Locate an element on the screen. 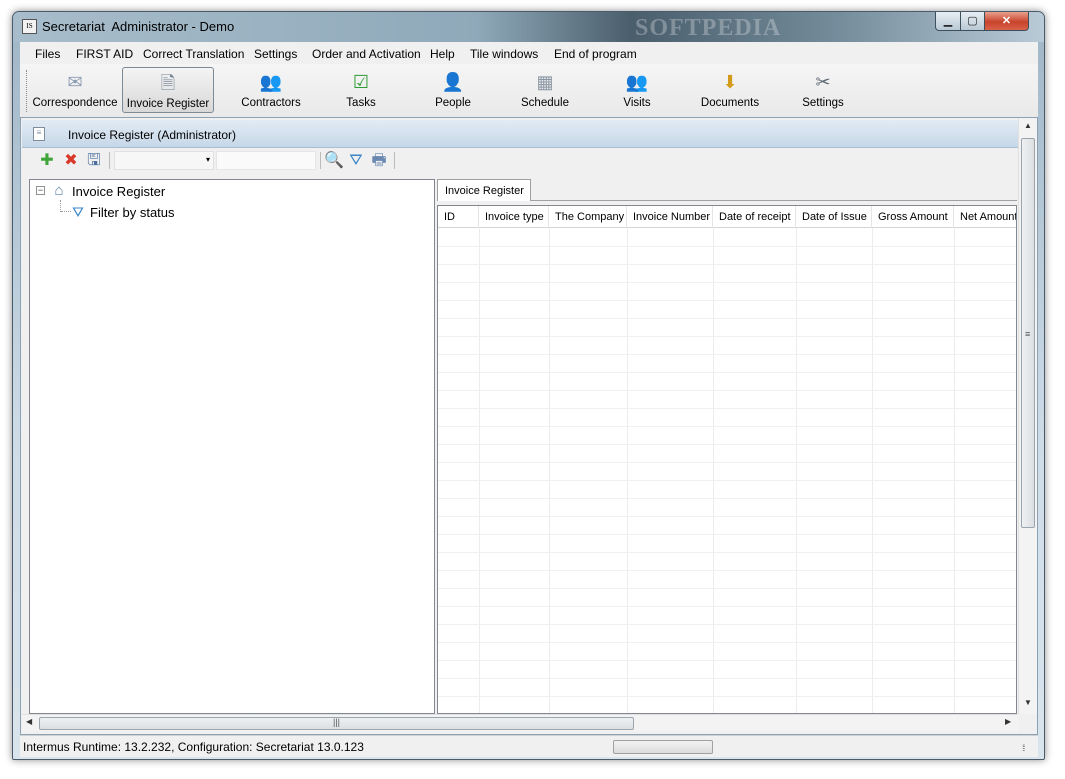 Image resolution: width=1065 pixels, height=779 pixels. tree-node-invoice-register: Invoice Register is located at coordinates (118, 191).